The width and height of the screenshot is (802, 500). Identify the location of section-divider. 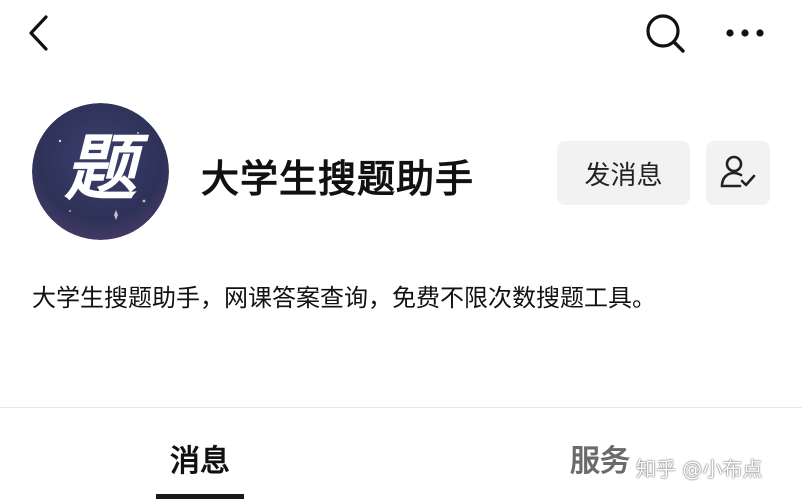
(401, 407).